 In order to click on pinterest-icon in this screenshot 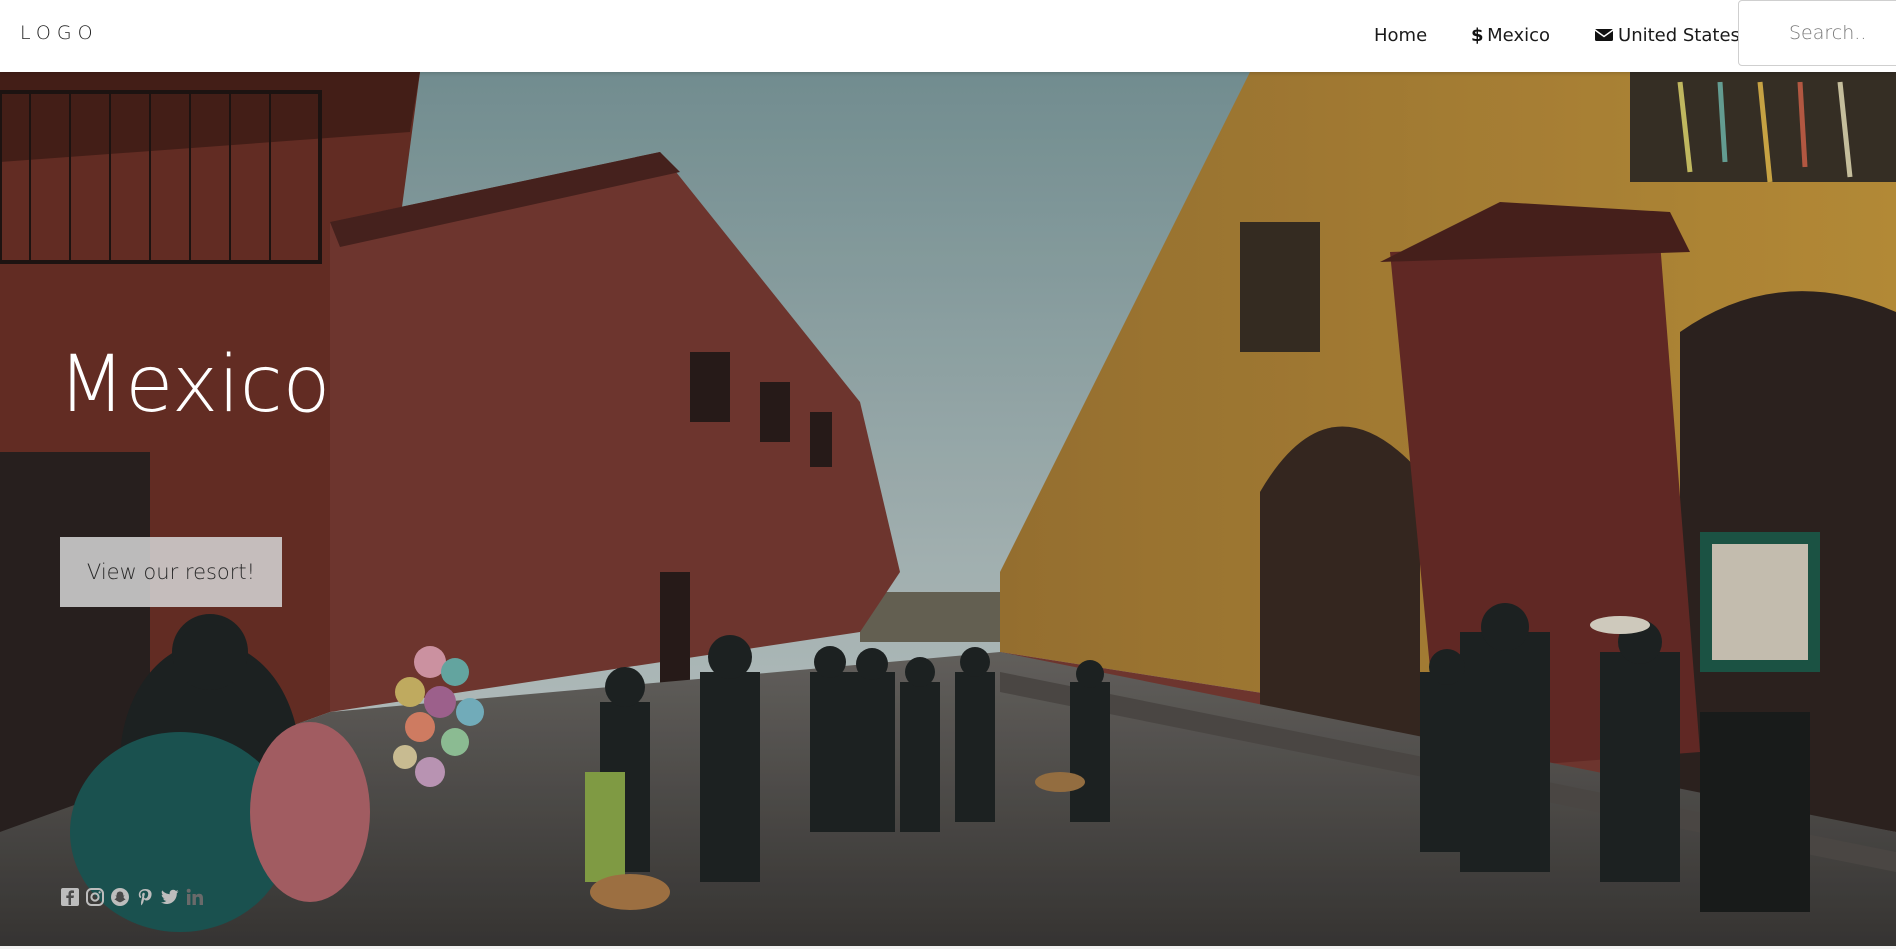, I will do `click(145, 897)`.